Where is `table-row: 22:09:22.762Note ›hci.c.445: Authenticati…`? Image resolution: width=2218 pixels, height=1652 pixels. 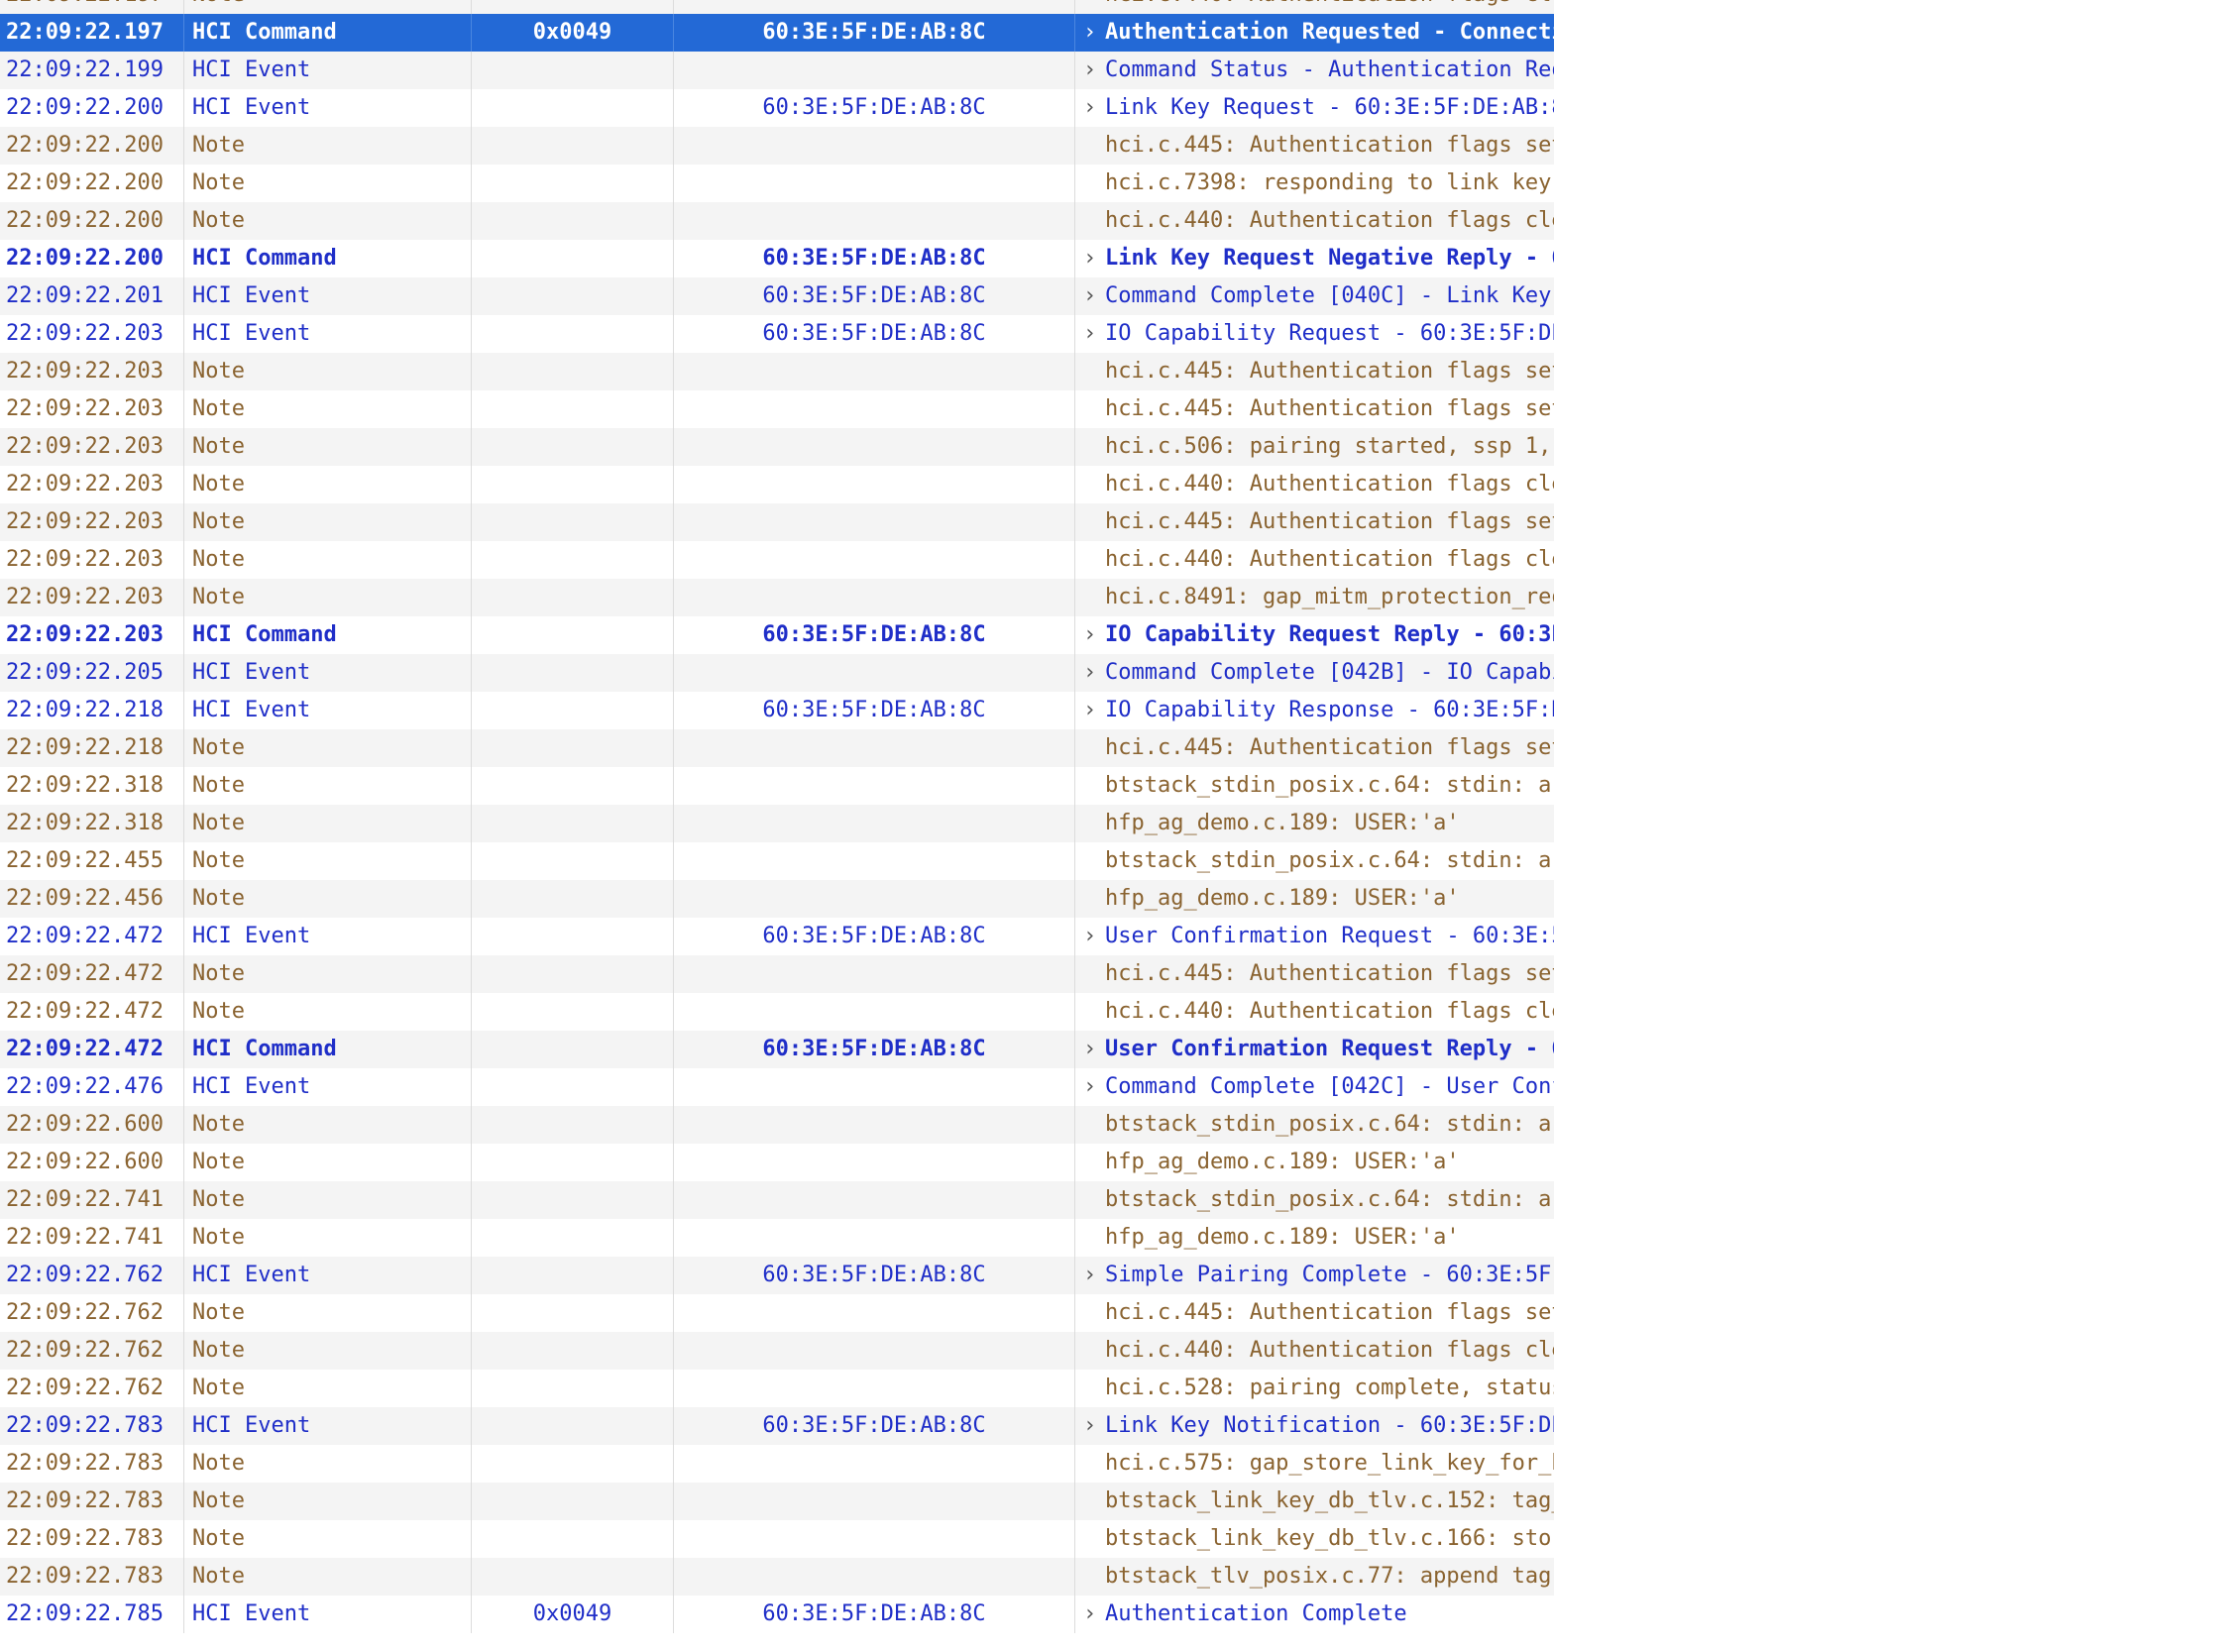 table-row: 22:09:22.762Note ›hci.c.445: Authenticati… is located at coordinates (777, 1313).